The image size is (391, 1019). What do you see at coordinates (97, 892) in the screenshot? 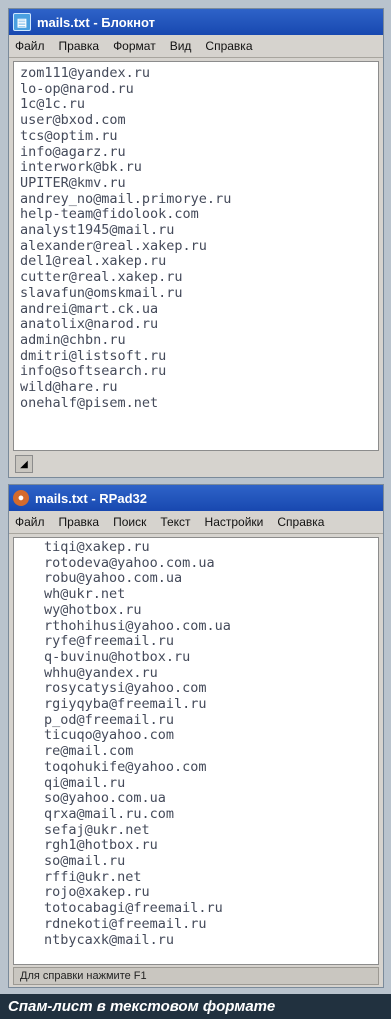
I see `text-line: rojo@xakep.ru` at bounding box center [97, 892].